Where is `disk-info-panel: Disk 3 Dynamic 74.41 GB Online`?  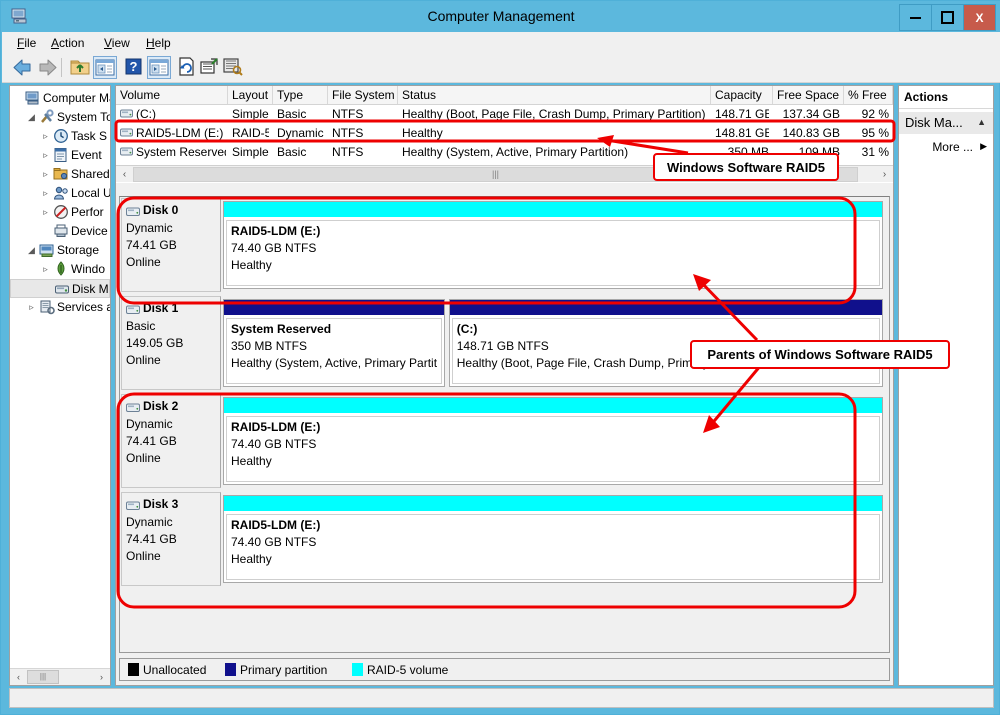 disk-info-panel: Disk 3 Dynamic 74.41 GB Online is located at coordinates (171, 539).